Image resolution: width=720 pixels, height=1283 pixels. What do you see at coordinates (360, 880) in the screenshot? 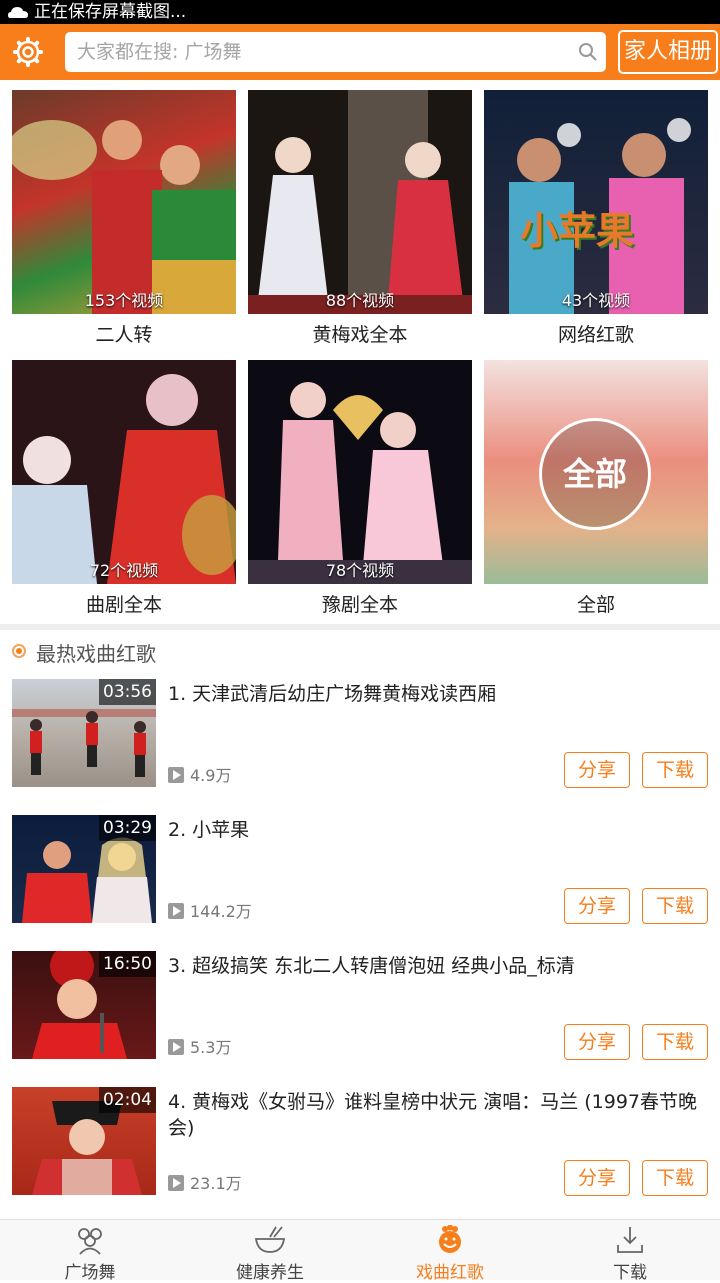
I see `list-item: 03:29 2. 小苹果 144.2万 分享 下载` at bounding box center [360, 880].